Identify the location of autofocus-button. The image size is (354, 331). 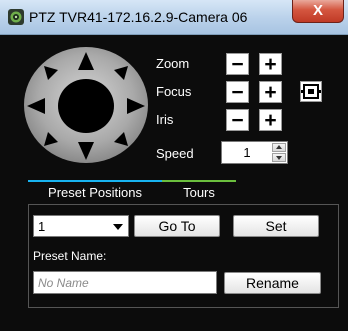
(311, 91).